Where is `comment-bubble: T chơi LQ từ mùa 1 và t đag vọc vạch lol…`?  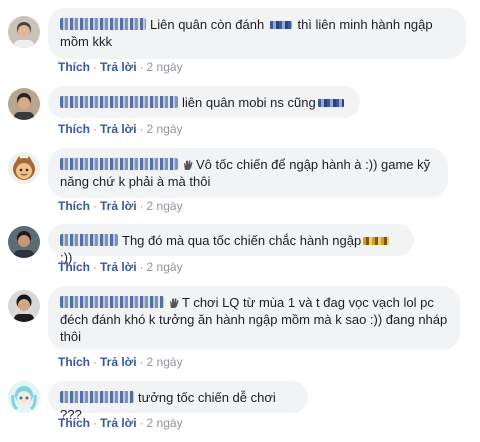 comment-bubble: T chơi LQ từ mùa 1 và t đag vọc vạch lol… is located at coordinates (254, 318).